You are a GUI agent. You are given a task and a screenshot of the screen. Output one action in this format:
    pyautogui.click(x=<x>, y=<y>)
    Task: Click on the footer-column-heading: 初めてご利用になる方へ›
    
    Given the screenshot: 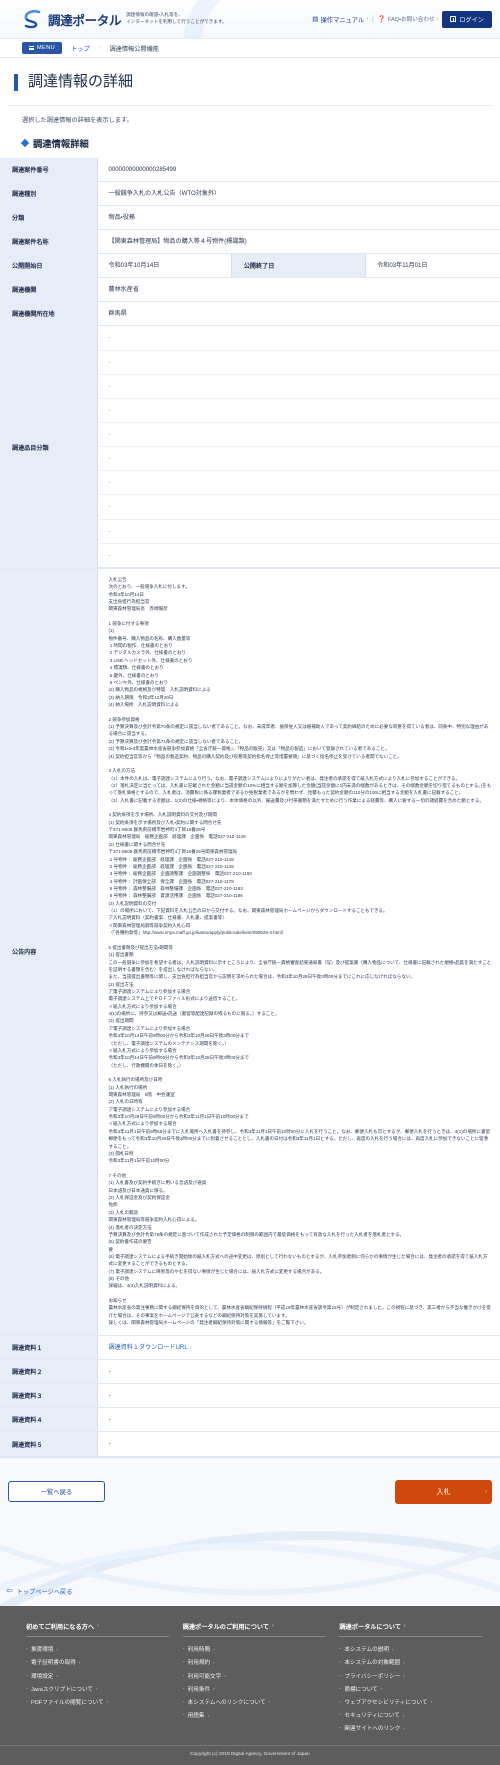 What is the action you would take?
    pyautogui.click(x=97, y=1629)
    